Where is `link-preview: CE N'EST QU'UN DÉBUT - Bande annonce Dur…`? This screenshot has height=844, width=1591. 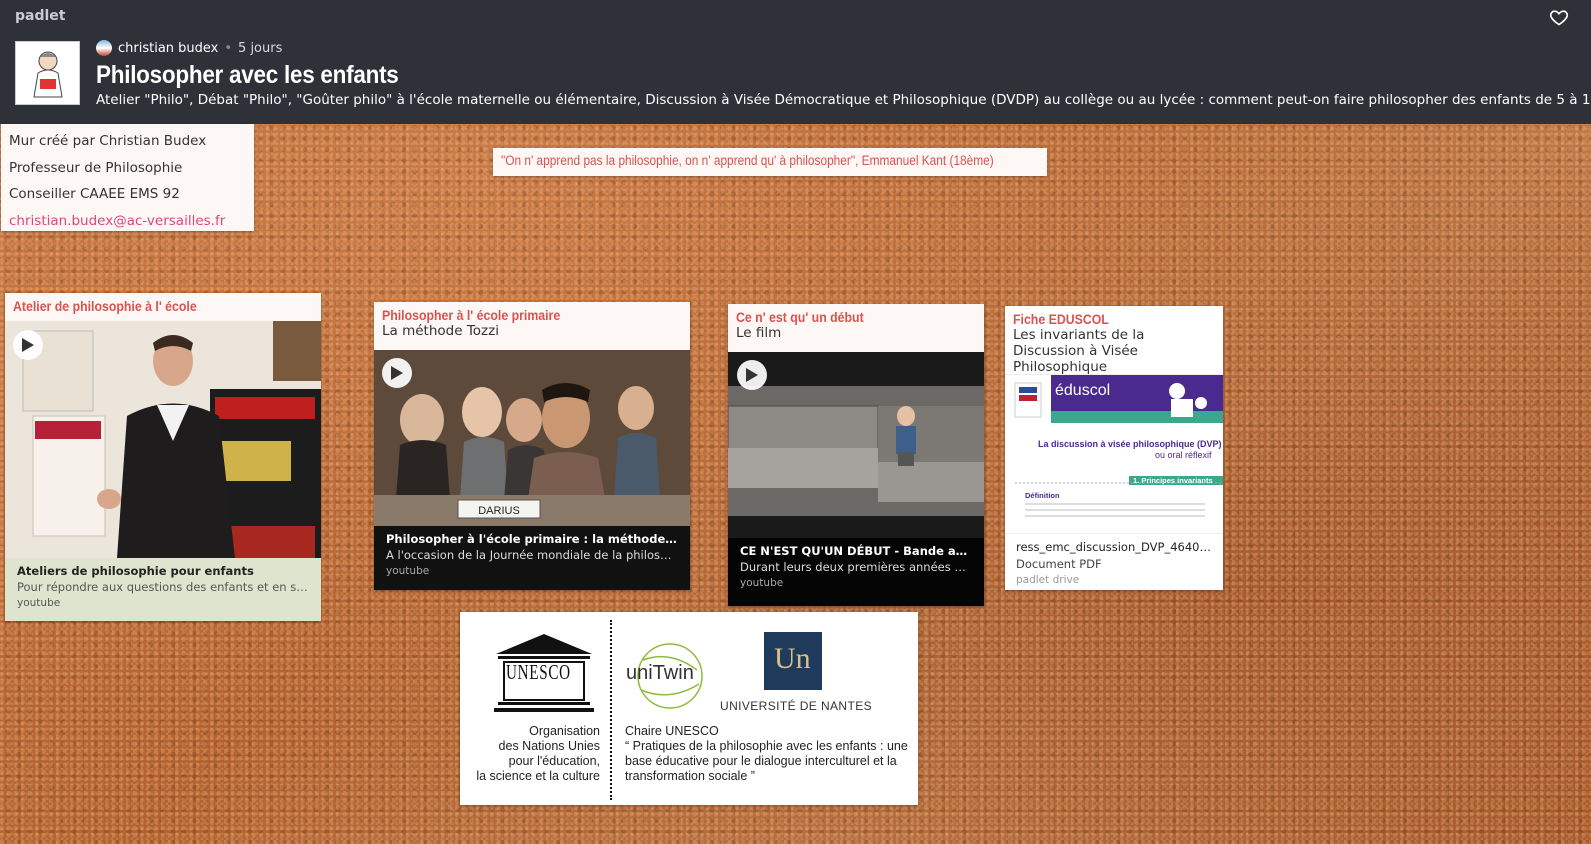
link-preview: CE N'EST QU'UN DÉBUT - Bande annonce Dur… is located at coordinates (856, 572).